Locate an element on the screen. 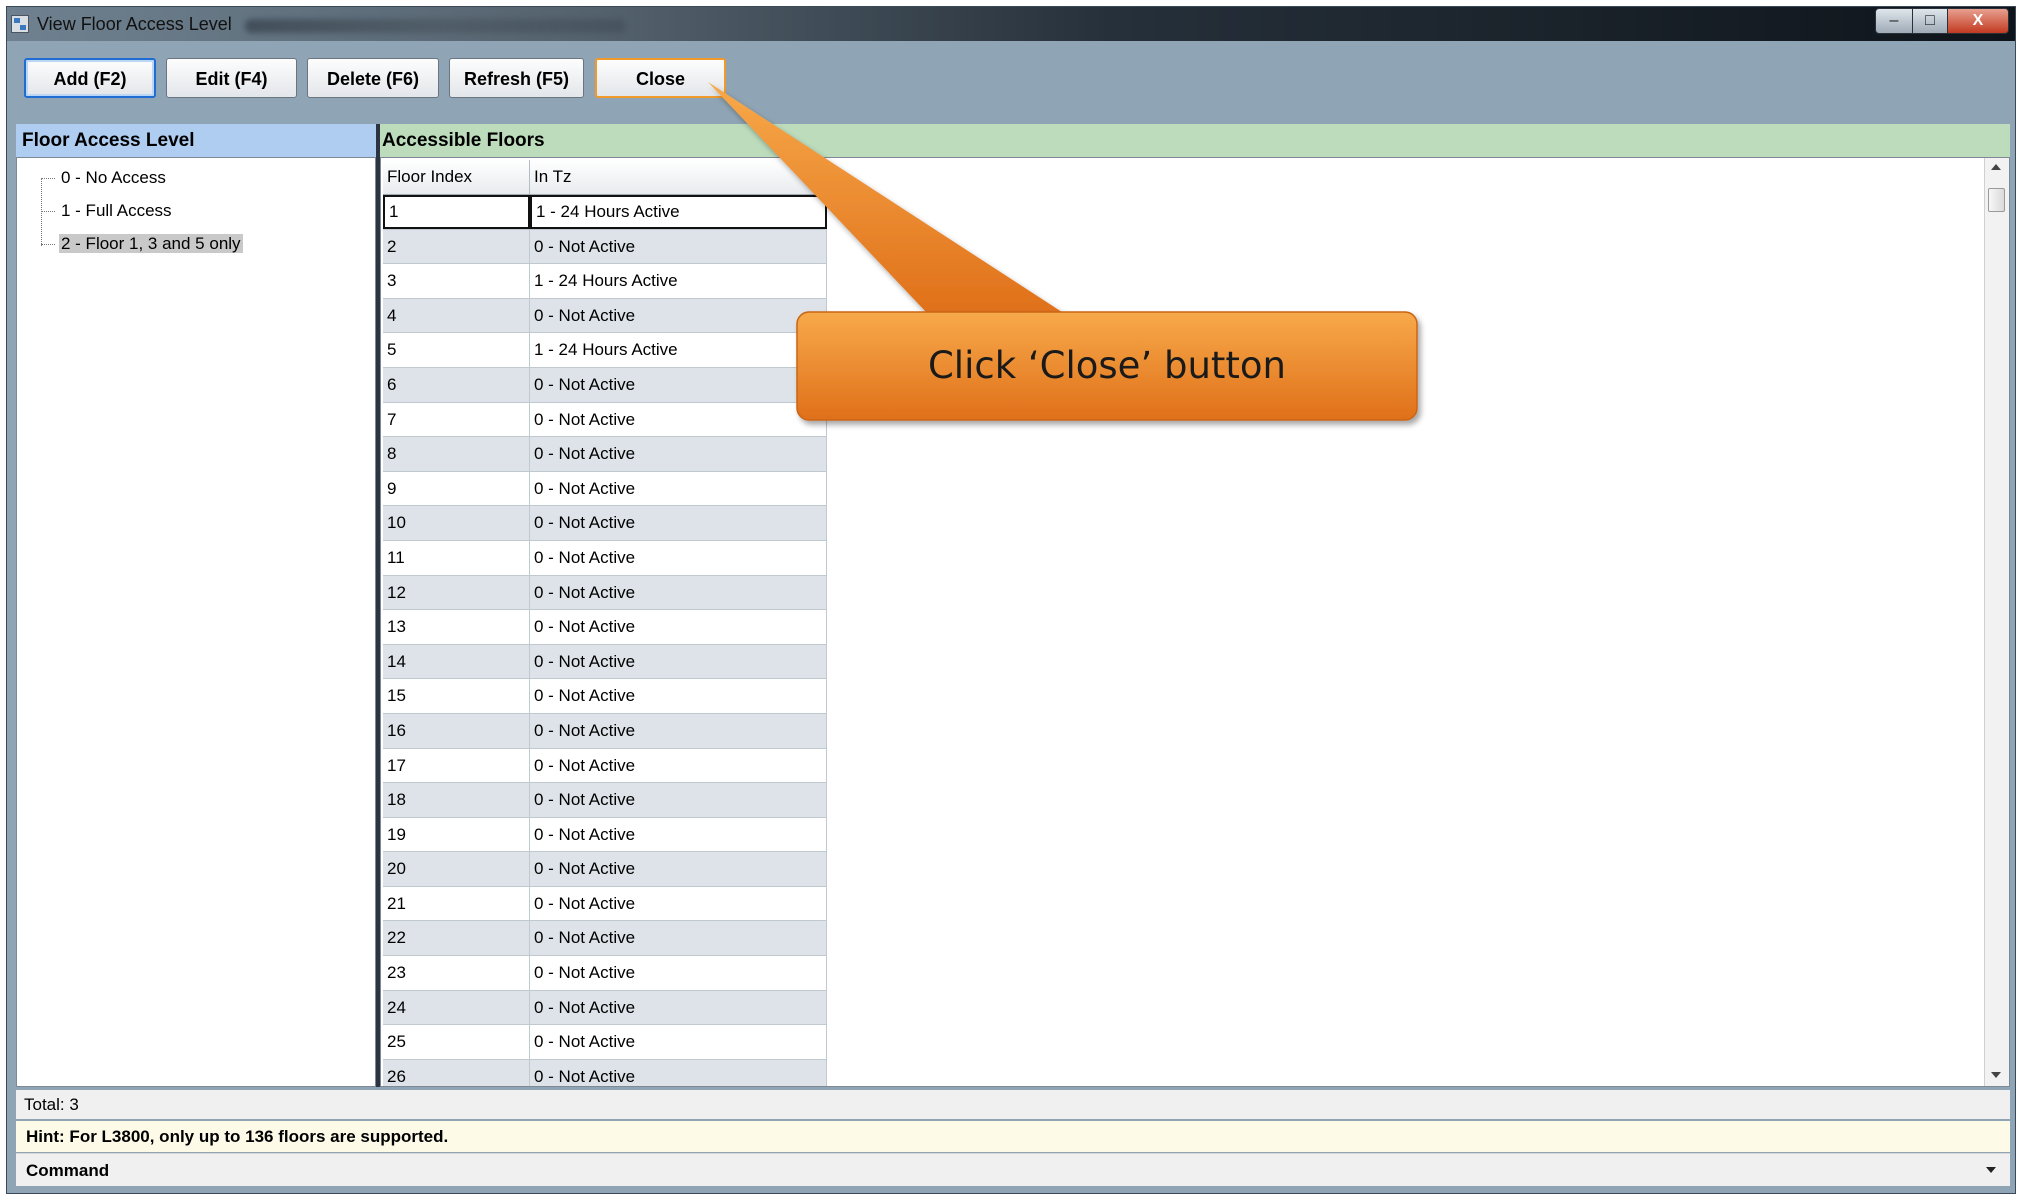 The height and width of the screenshot is (1200, 2027). column-header-floor-index: Floor Index is located at coordinates (456, 177).